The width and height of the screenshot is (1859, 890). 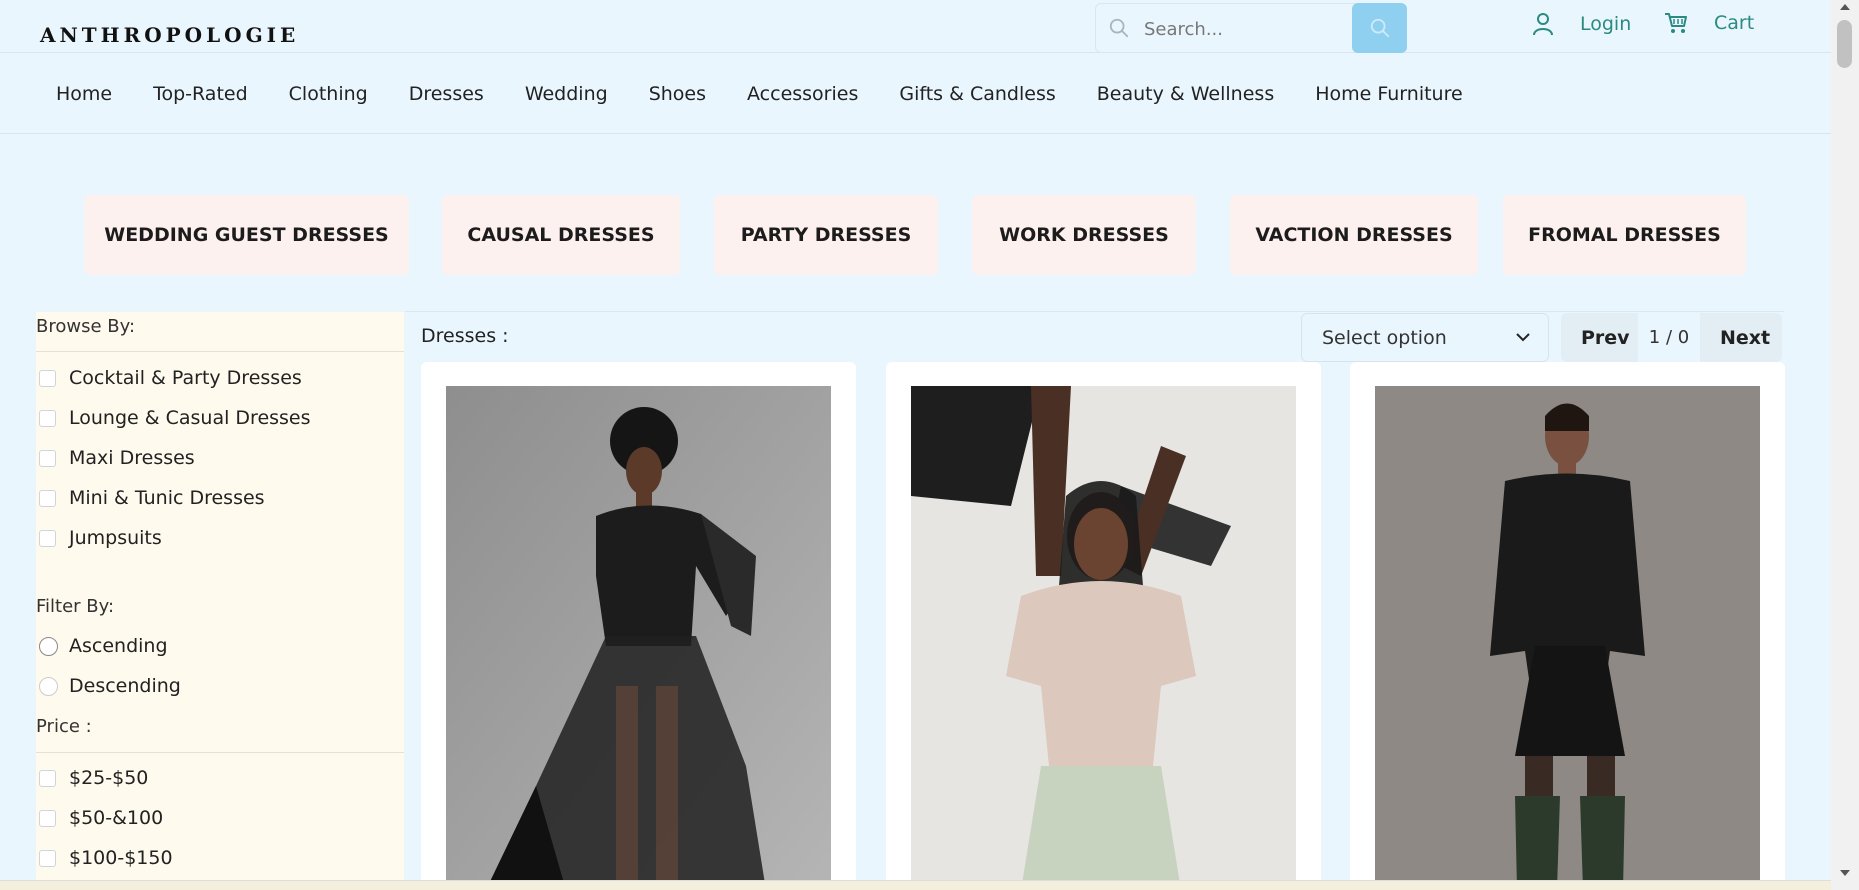 What do you see at coordinates (915, 26) in the screenshot?
I see `top-header: ANTHROPOLOGIE Login Cart` at bounding box center [915, 26].